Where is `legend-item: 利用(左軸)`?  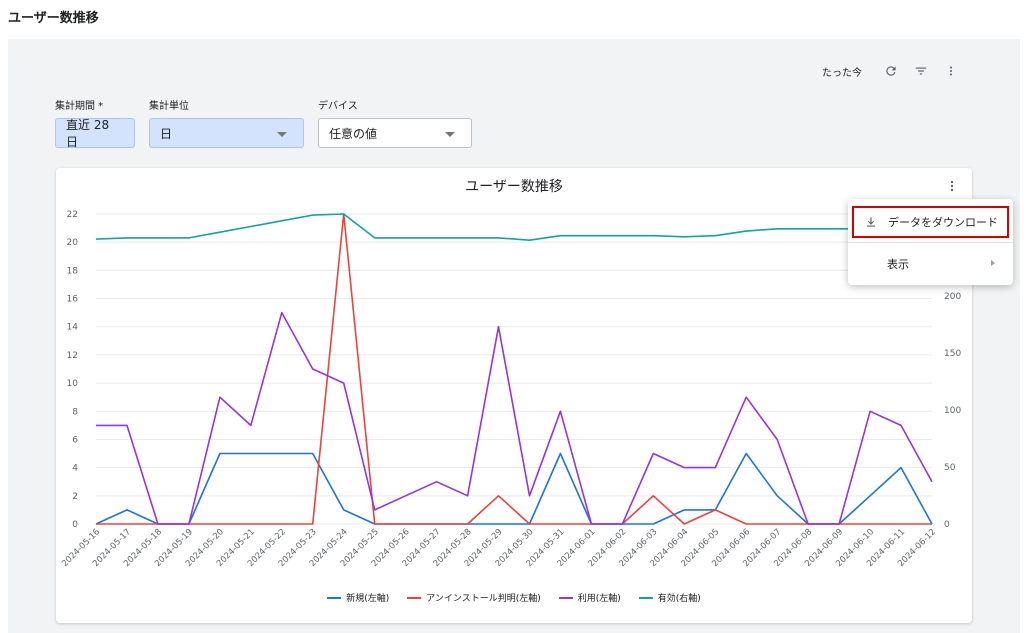
legend-item: 利用(左軸) is located at coordinates (589, 597).